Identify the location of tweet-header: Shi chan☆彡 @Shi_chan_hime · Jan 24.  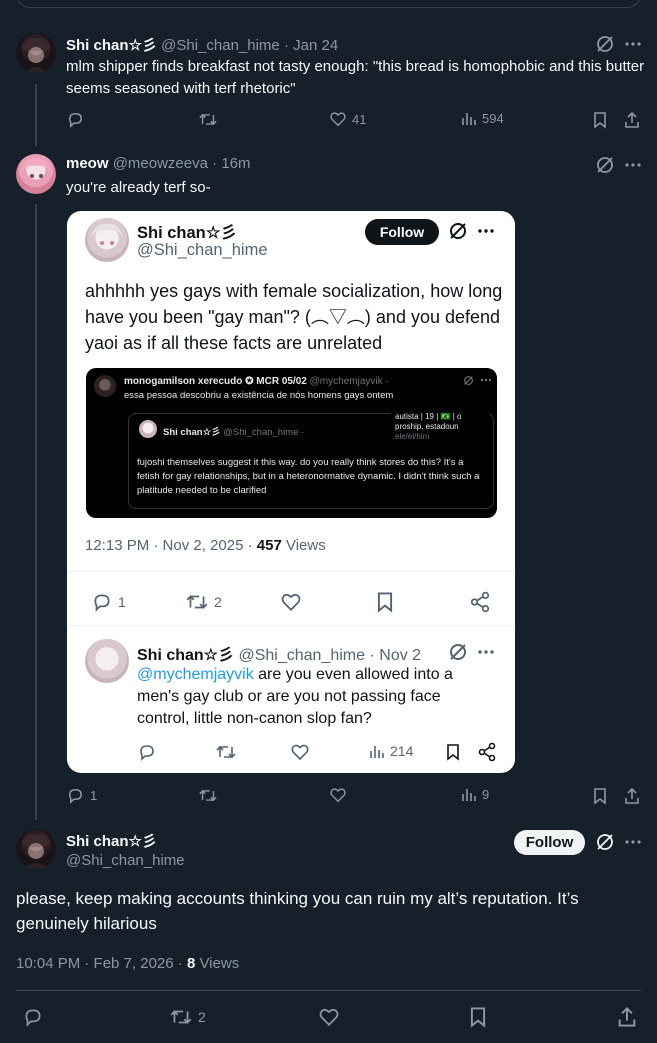
(202, 44).